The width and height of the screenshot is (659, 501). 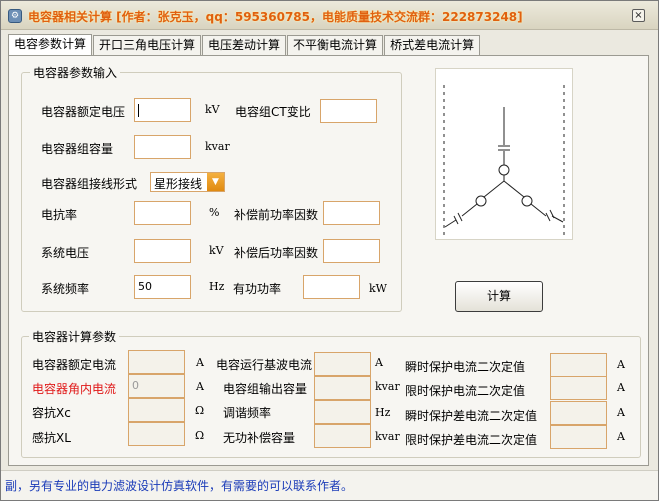 What do you see at coordinates (432, 45) in the screenshot?
I see `tab-bridge-diff-current: 桥式差电流计算` at bounding box center [432, 45].